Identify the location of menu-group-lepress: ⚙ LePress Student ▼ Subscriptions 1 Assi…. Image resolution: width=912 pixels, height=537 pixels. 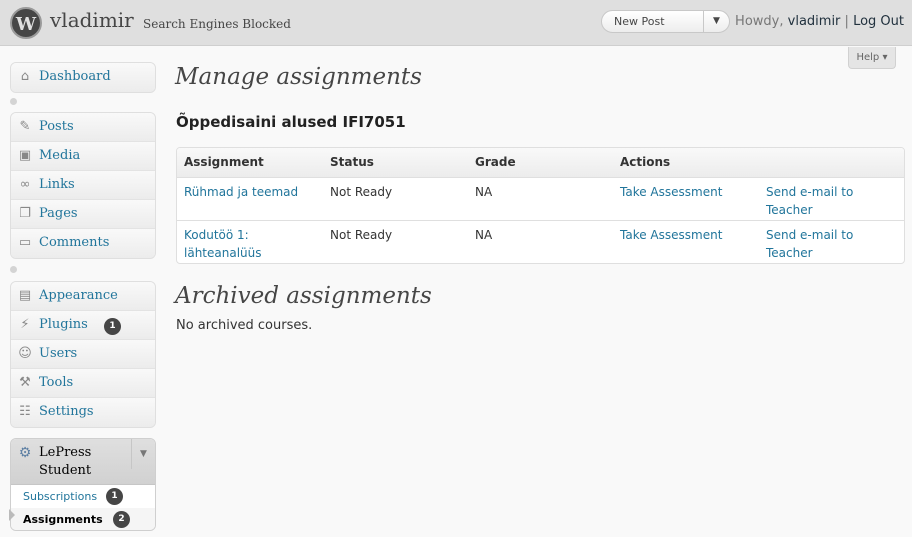
(83, 484).